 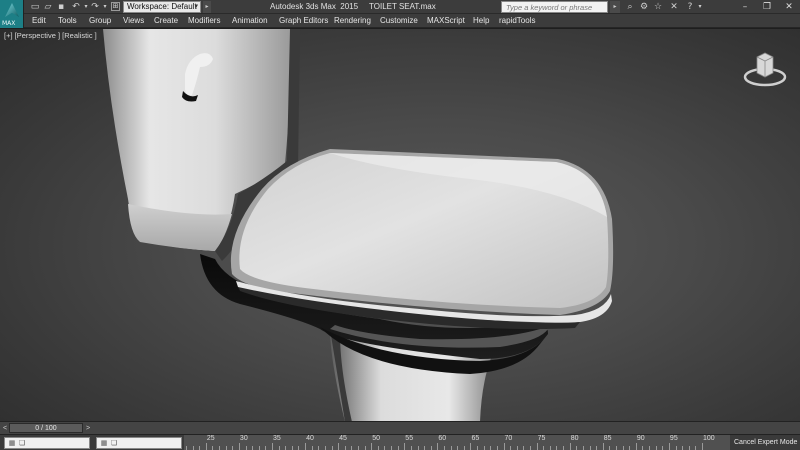 What do you see at coordinates (517, 21) in the screenshot?
I see `menu-rapidtools: rapidTools` at bounding box center [517, 21].